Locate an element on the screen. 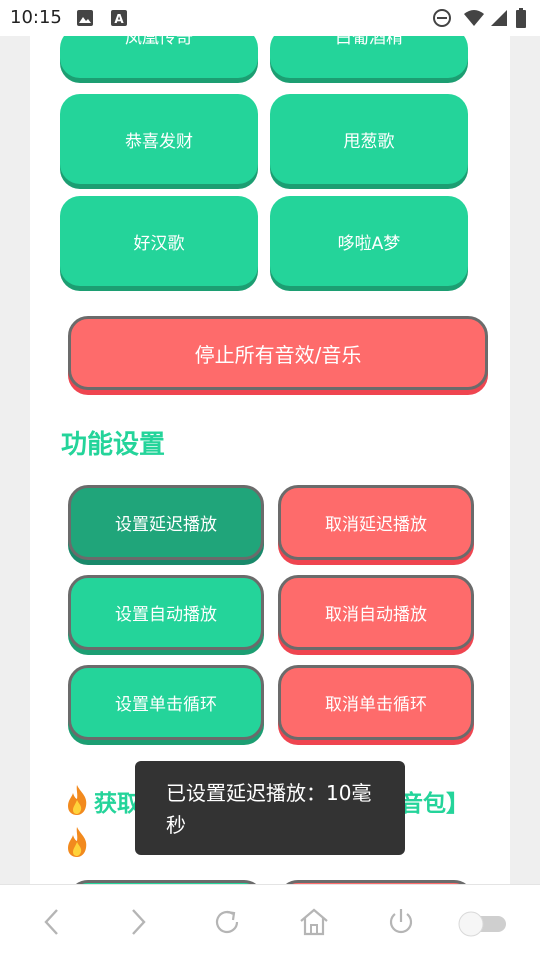 The width and height of the screenshot is (540, 961). cancel-autoplay-button: 取消自动播放 is located at coordinates (376, 612).